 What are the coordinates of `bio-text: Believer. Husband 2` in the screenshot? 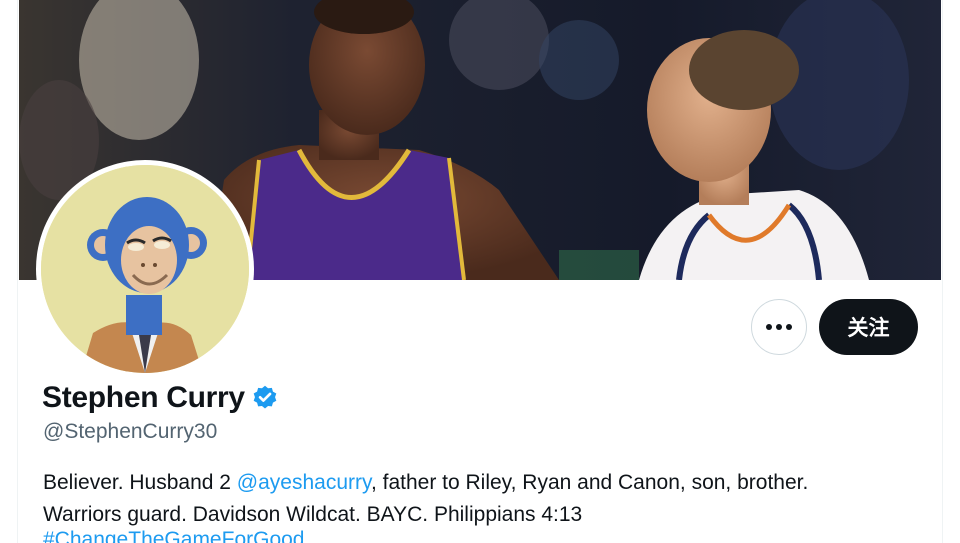 It's located at (140, 482).